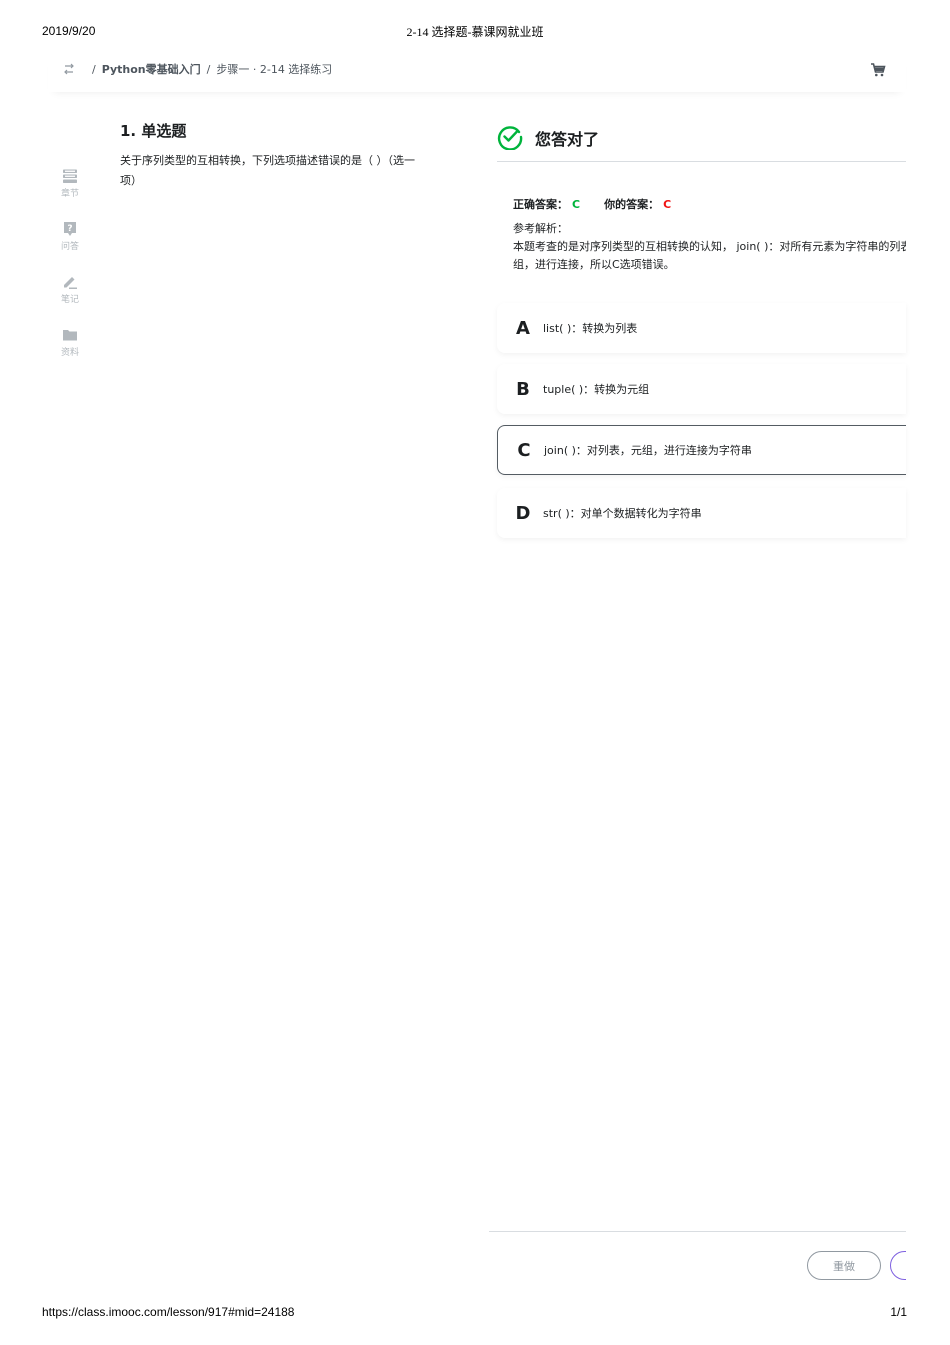  Describe the element at coordinates (70, 183) in the screenshot. I see `sidebar-item-chapter: 章节` at that location.